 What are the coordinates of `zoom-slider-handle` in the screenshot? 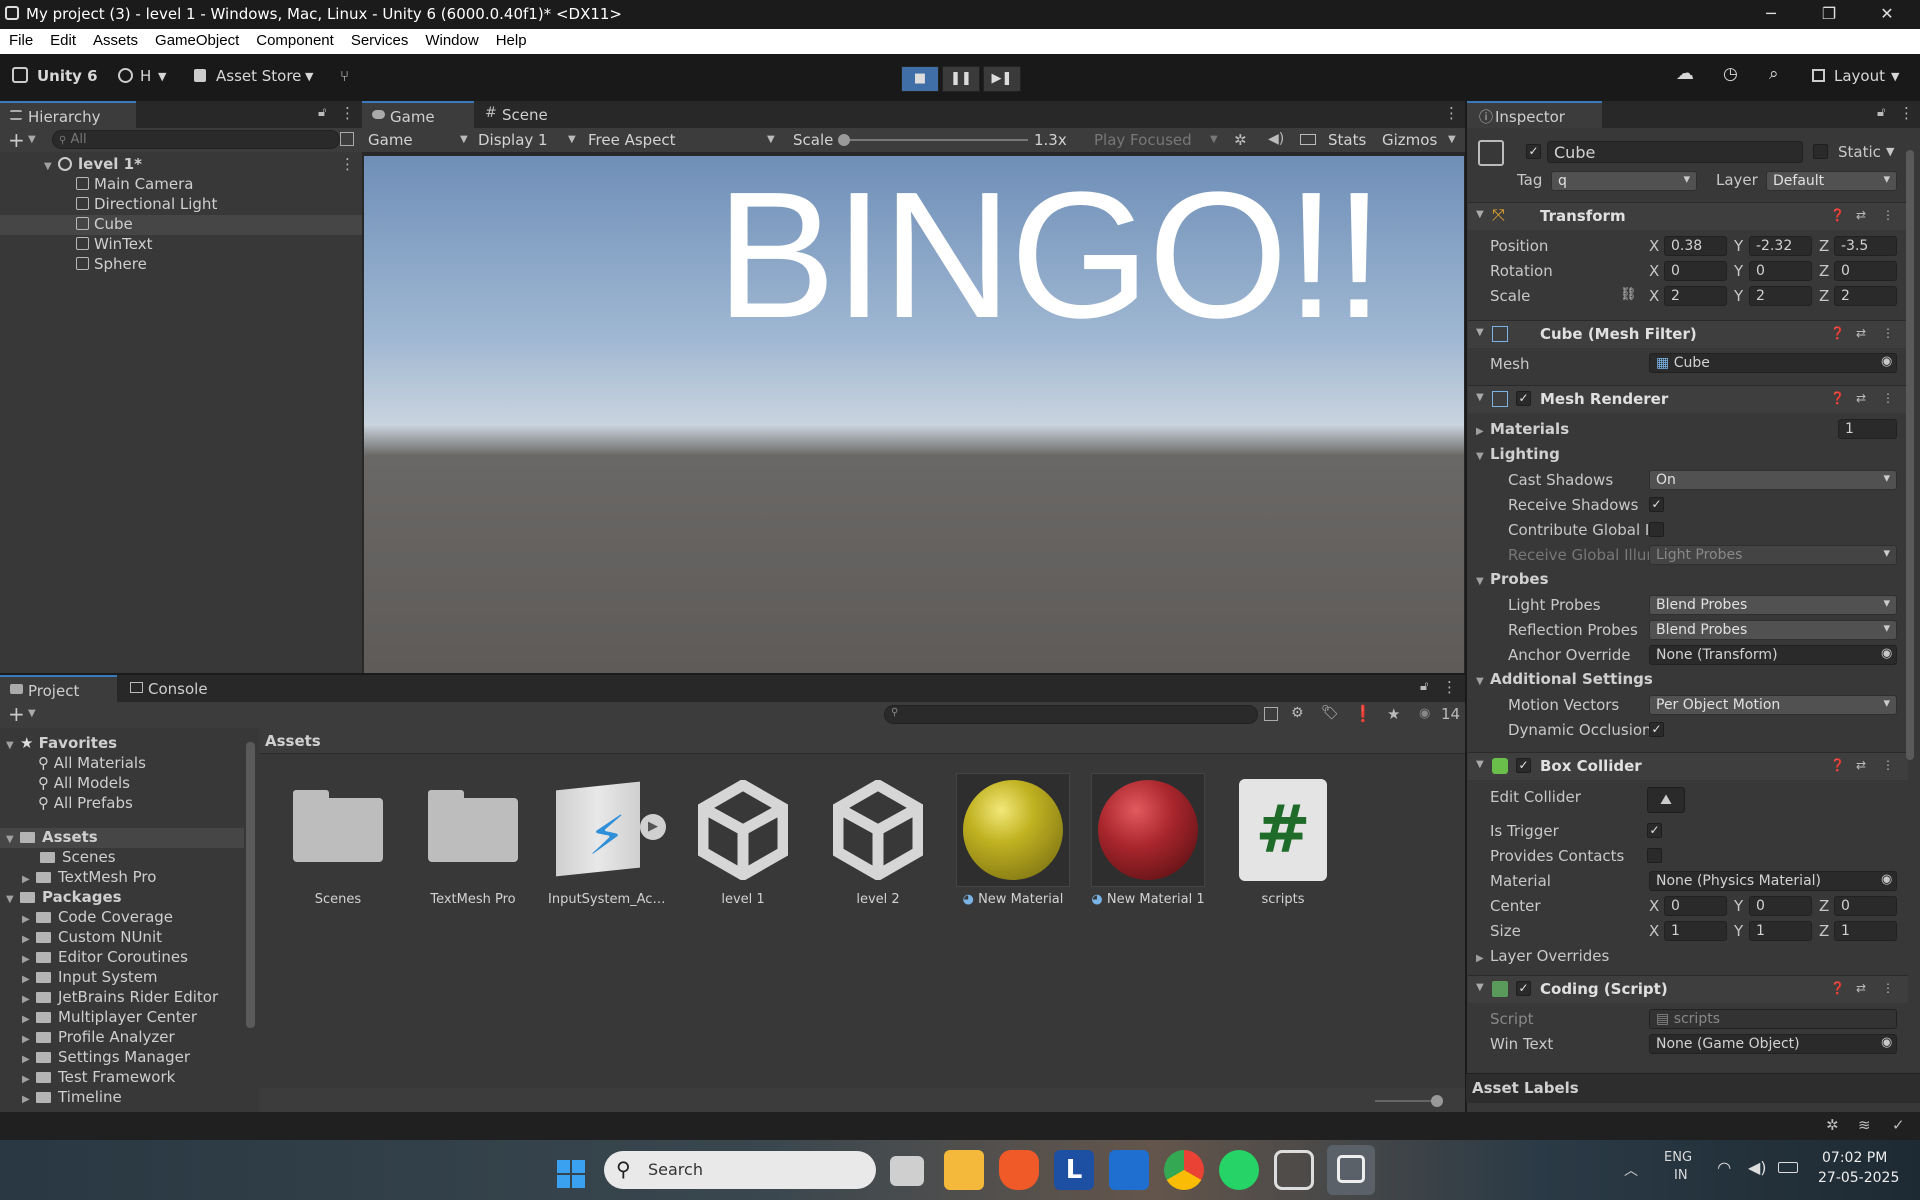 It's located at (1437, 1101).